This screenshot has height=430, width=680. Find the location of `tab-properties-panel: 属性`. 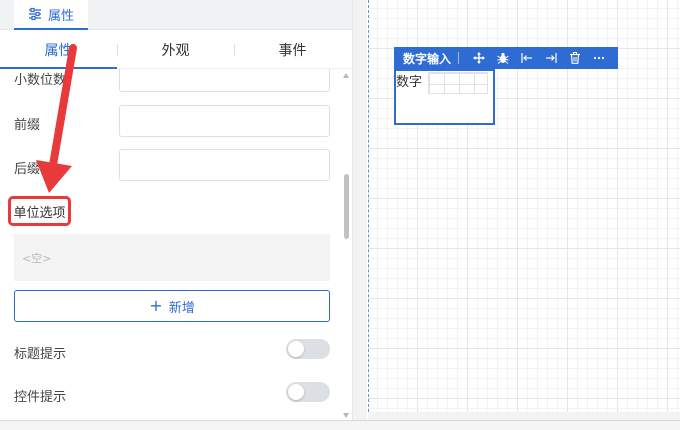

tab-properties-panel: 属性 is located at coordinates (51, 15).